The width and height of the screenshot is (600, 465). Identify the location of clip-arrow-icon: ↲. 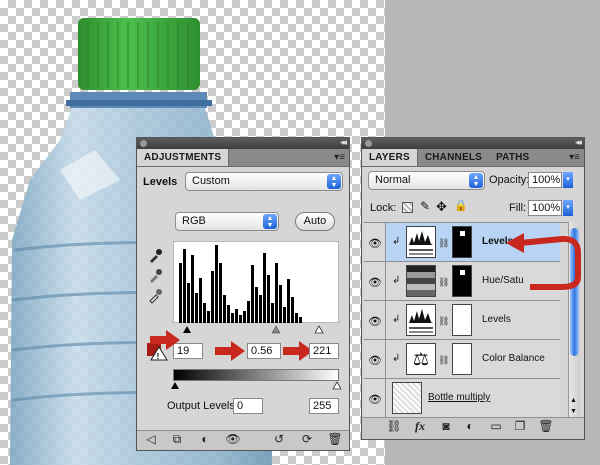
(396, 319).